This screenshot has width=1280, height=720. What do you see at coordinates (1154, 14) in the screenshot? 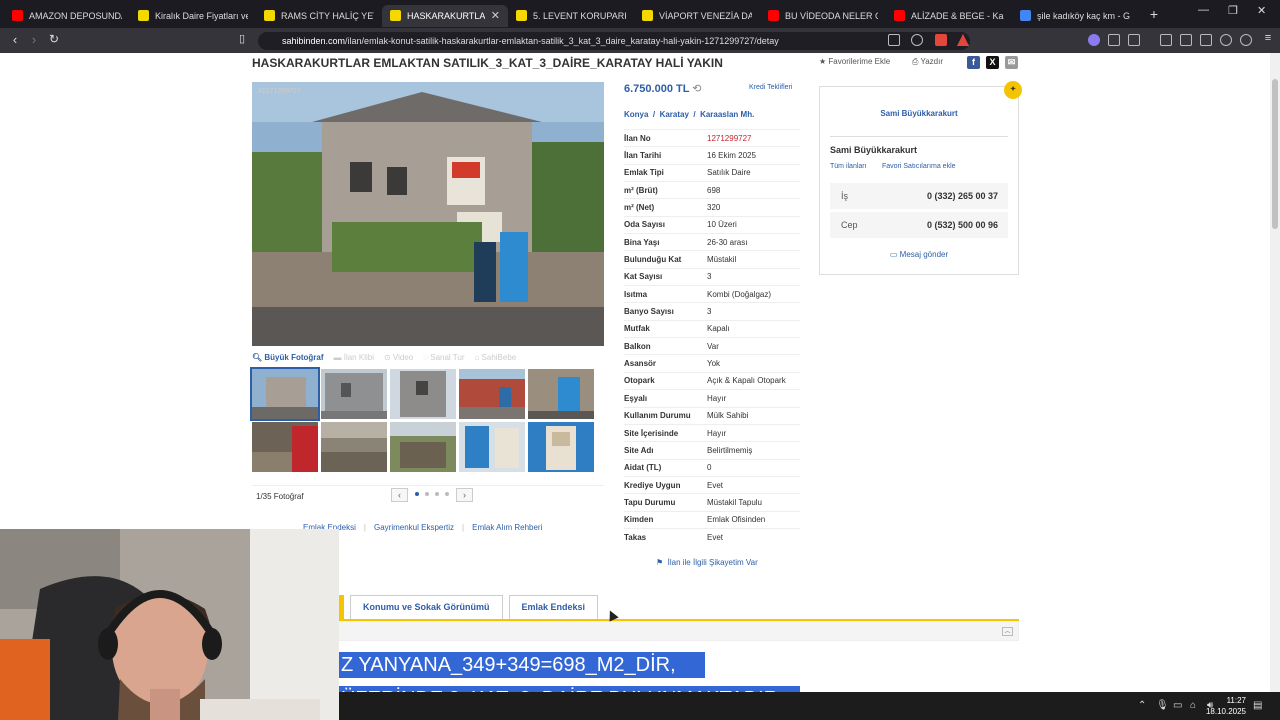
I see `new-tab-button: +` at bounding box center [1154, 14].